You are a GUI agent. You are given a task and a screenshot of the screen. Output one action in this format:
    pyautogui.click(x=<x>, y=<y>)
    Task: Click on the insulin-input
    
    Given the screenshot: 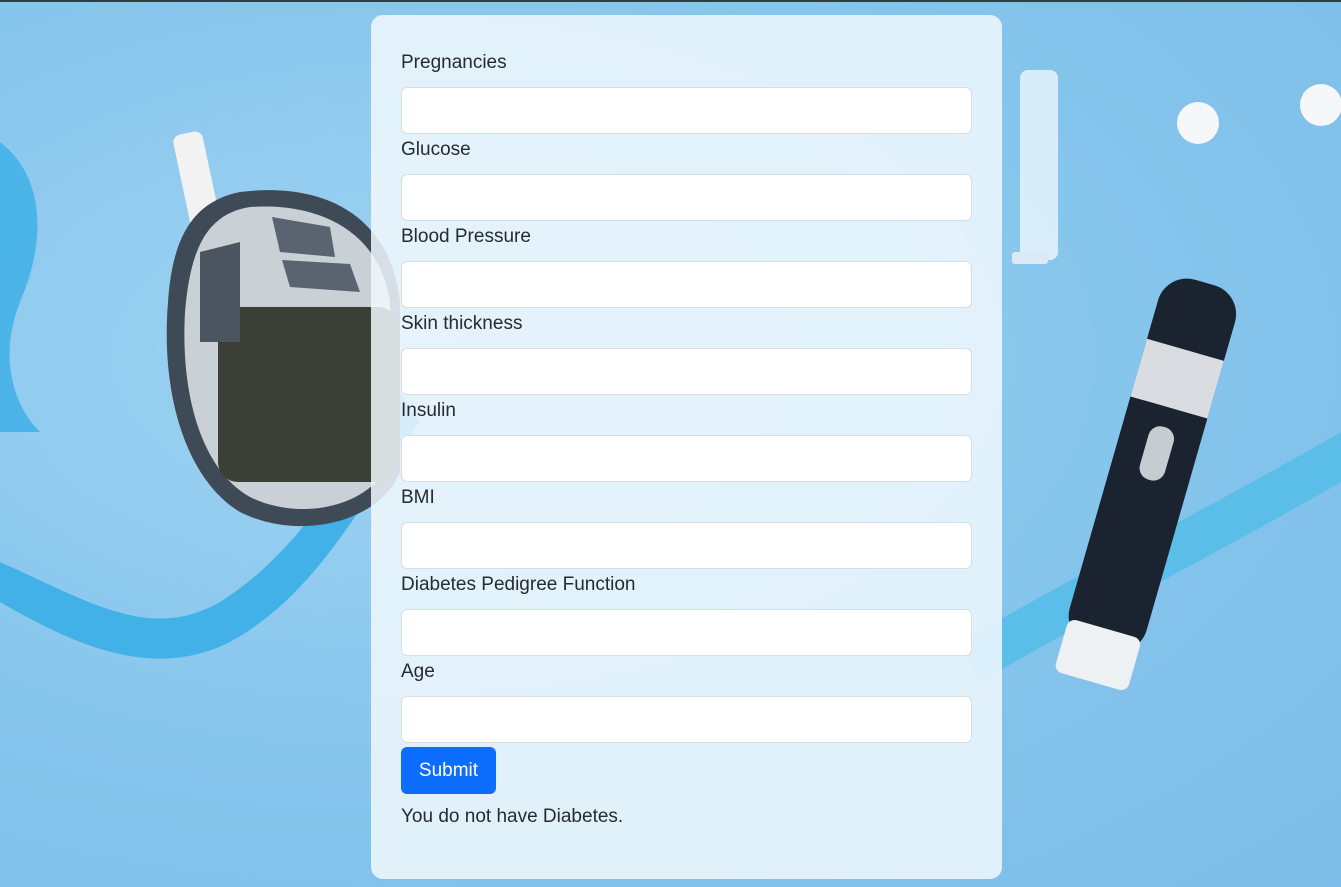 What is the action you would take?
    pyautogui.click(x=686, y=458)
    